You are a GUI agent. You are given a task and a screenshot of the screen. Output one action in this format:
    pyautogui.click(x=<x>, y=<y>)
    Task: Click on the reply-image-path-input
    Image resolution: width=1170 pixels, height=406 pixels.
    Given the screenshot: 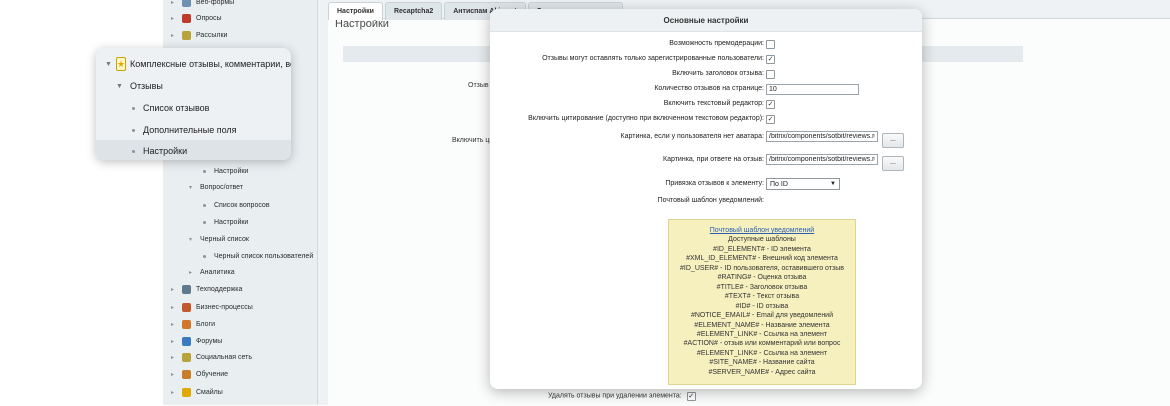 What is the action you would take?
    pyautogui.click(x=822, y=159)
    